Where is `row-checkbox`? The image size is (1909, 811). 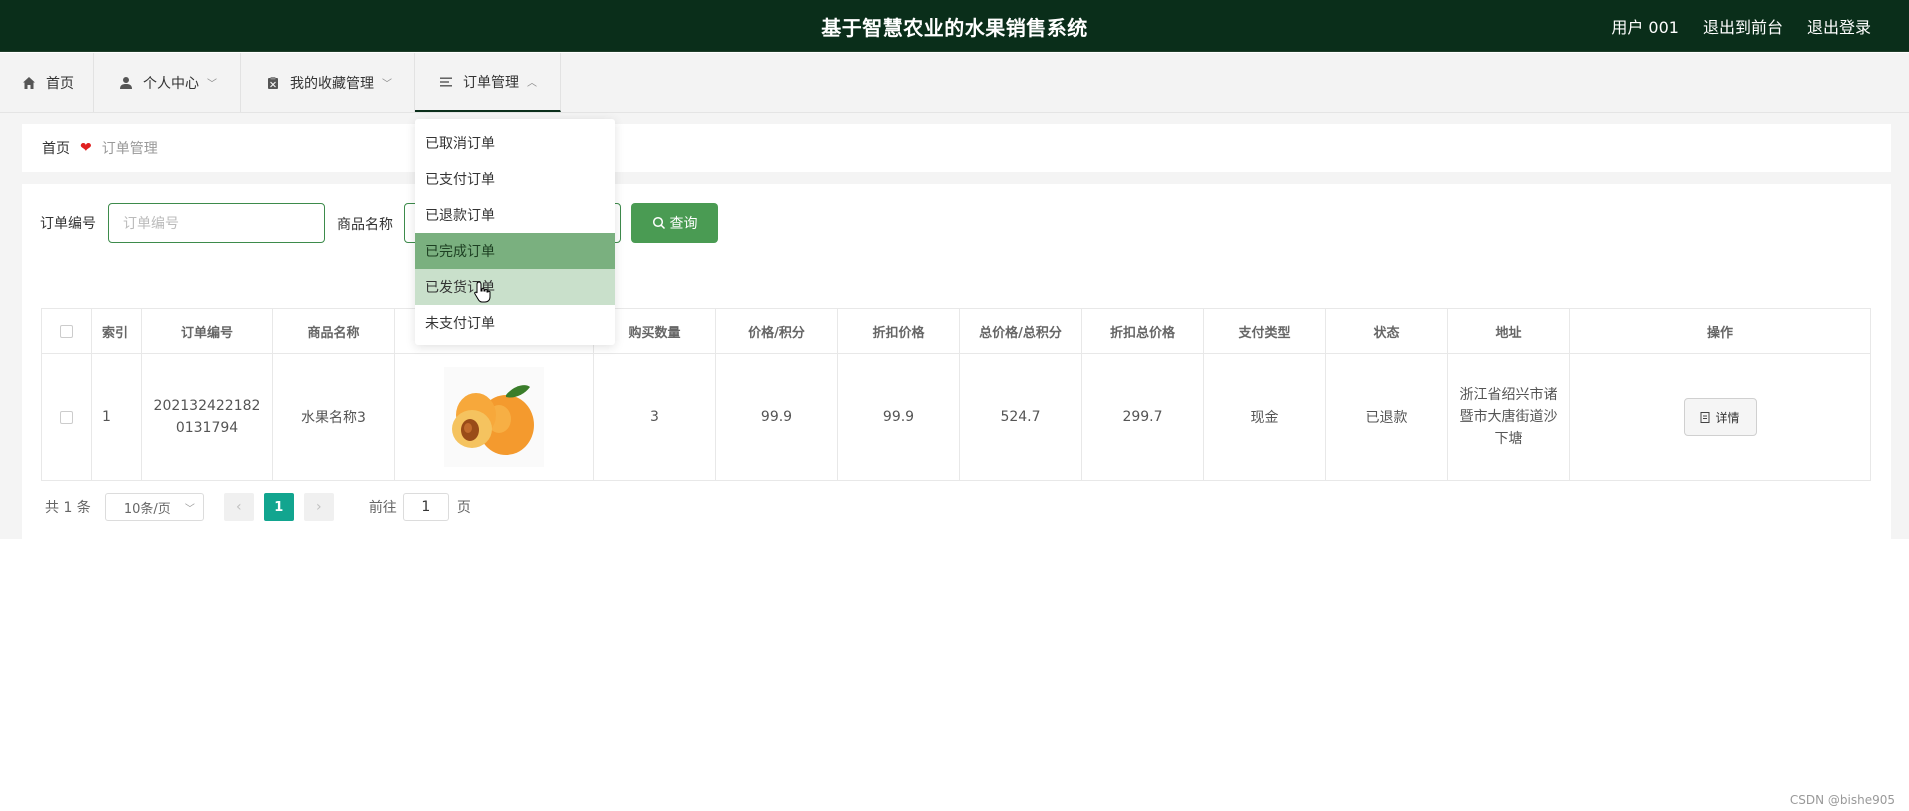
row-checkbox is located at coordinates (66, 417).